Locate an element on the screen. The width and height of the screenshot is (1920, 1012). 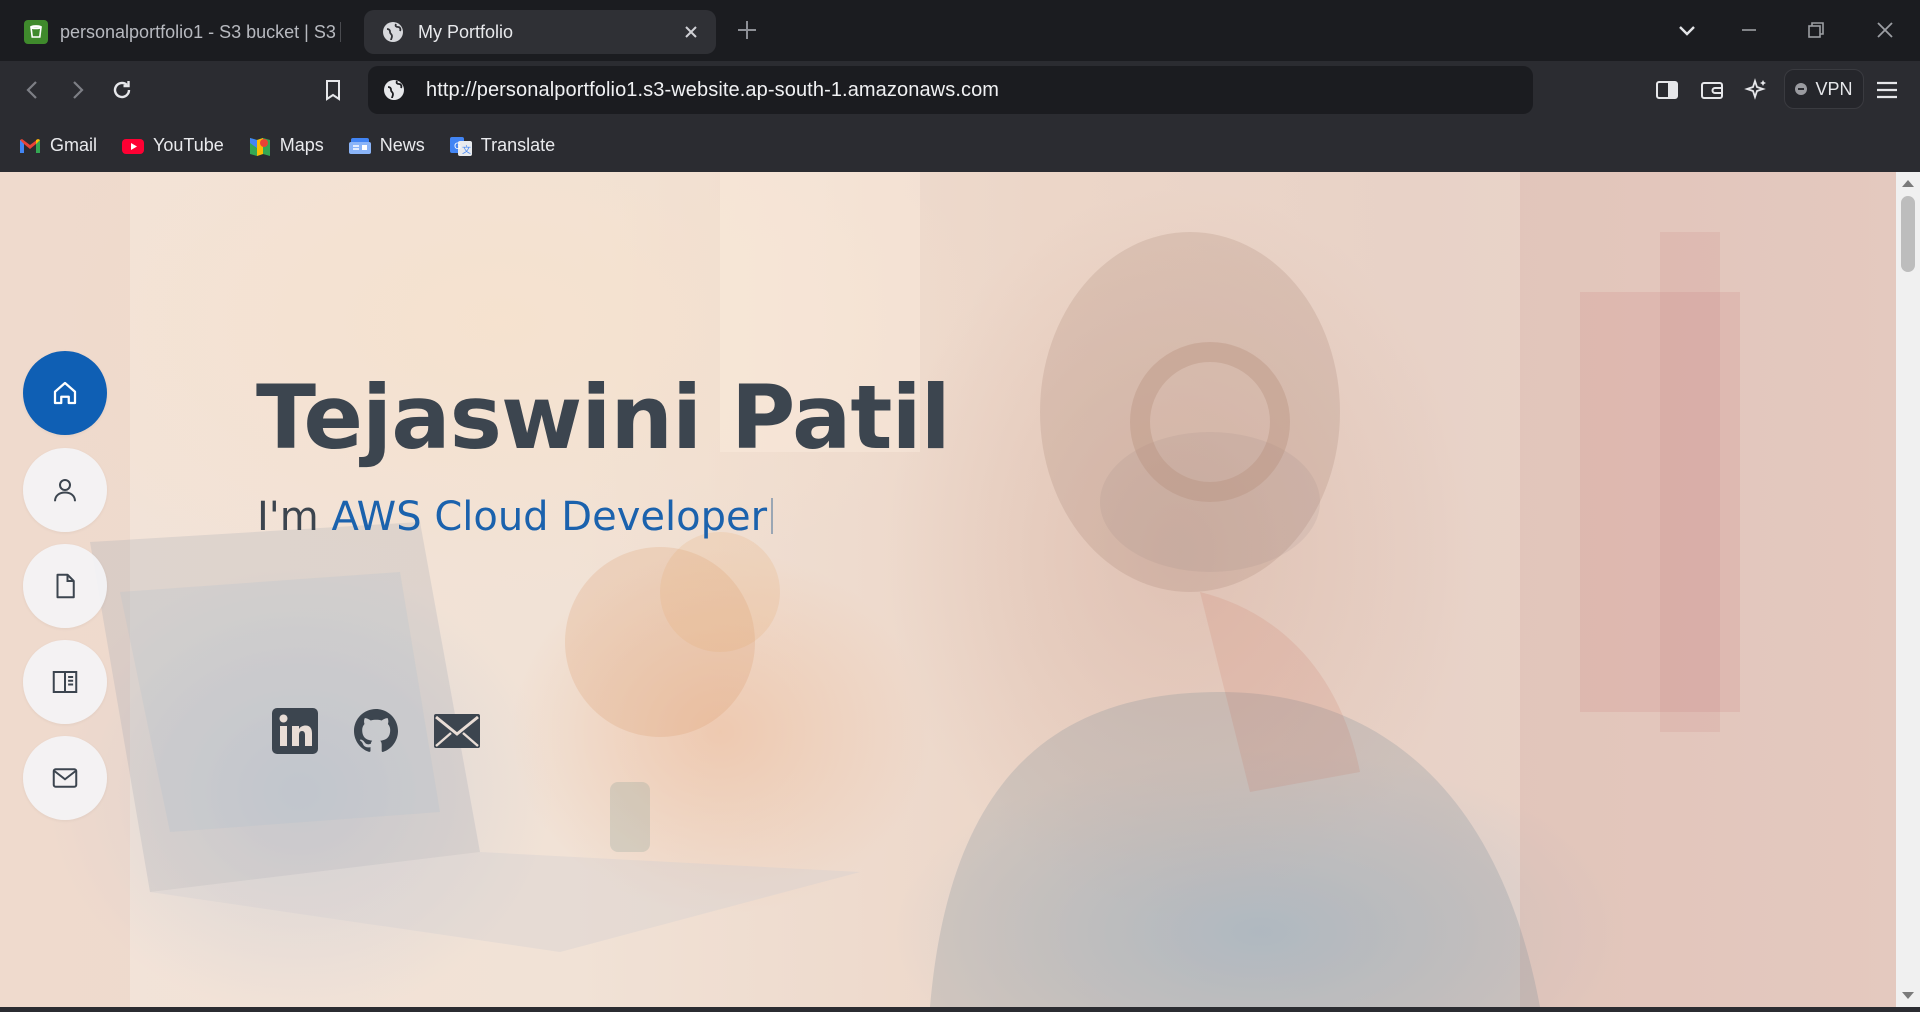
bookmark-gmail: Gmail is located at coordinates (57, 146).